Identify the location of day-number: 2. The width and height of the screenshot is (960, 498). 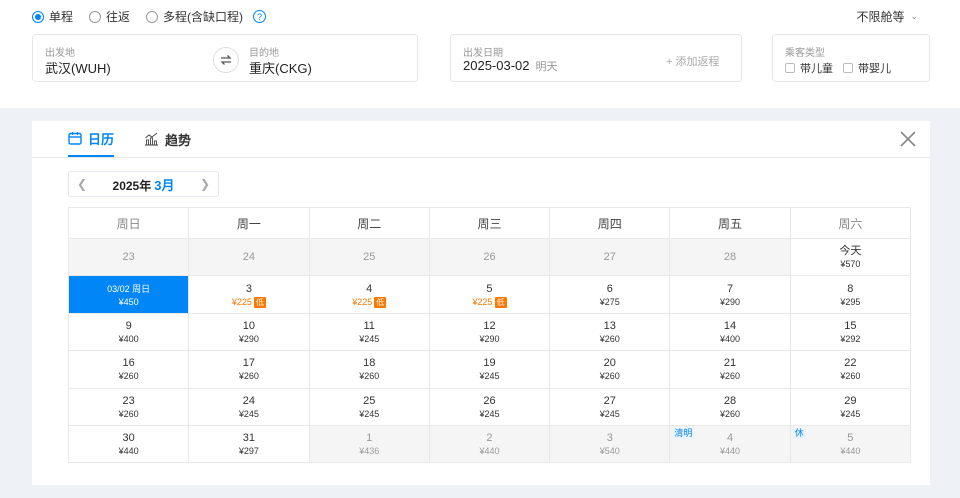
(489, 438).